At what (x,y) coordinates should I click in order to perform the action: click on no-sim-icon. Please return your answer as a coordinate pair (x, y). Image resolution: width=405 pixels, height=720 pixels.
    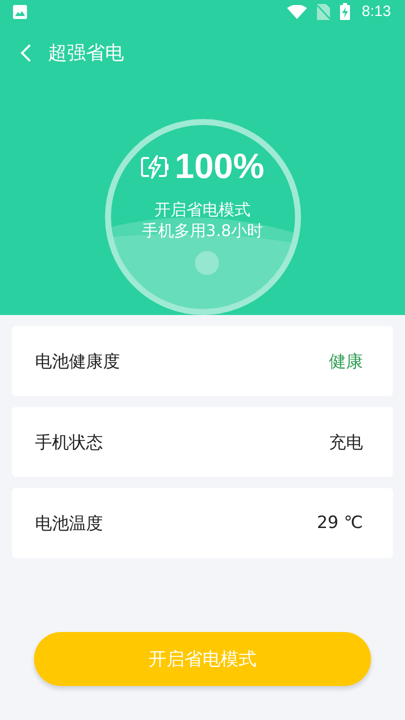
    Looking at the image, I should click on (323, 12).